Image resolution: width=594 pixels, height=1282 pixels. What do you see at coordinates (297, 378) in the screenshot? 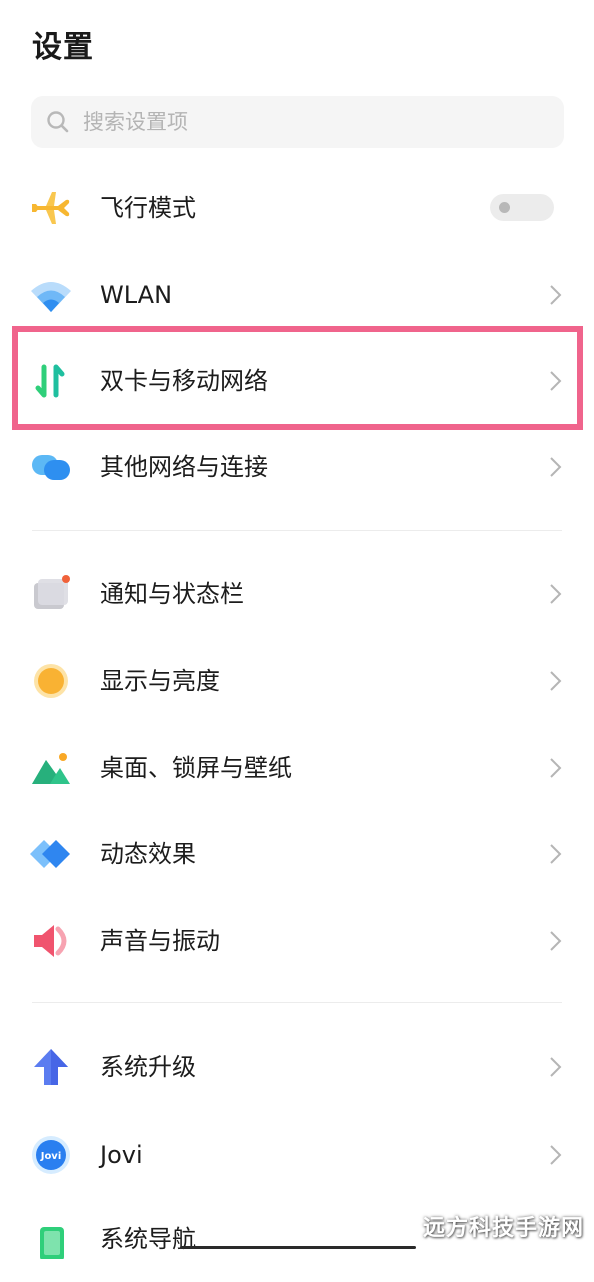
I see `highlight-box` at bounding box center [297, 378].